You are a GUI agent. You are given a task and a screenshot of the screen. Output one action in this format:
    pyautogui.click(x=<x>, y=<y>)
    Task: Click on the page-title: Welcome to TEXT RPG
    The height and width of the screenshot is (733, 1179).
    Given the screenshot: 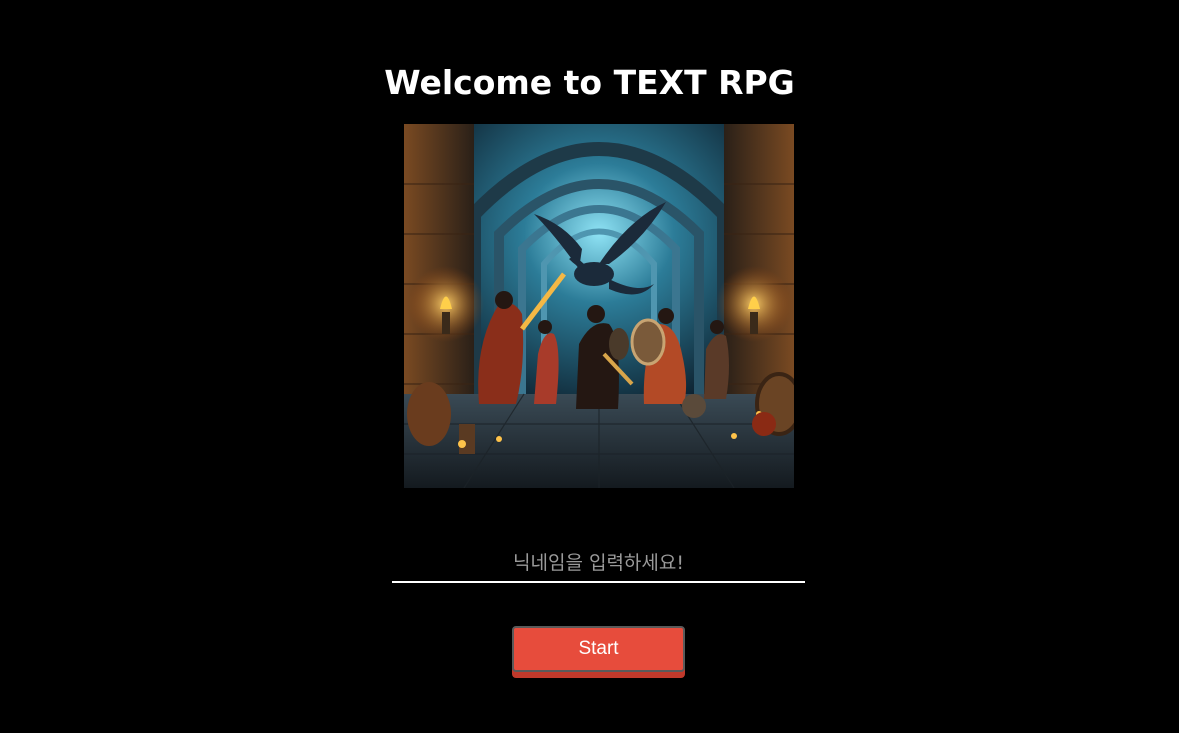 What is the action you would take?
    pyautogui.click(x=589, y=82)
    